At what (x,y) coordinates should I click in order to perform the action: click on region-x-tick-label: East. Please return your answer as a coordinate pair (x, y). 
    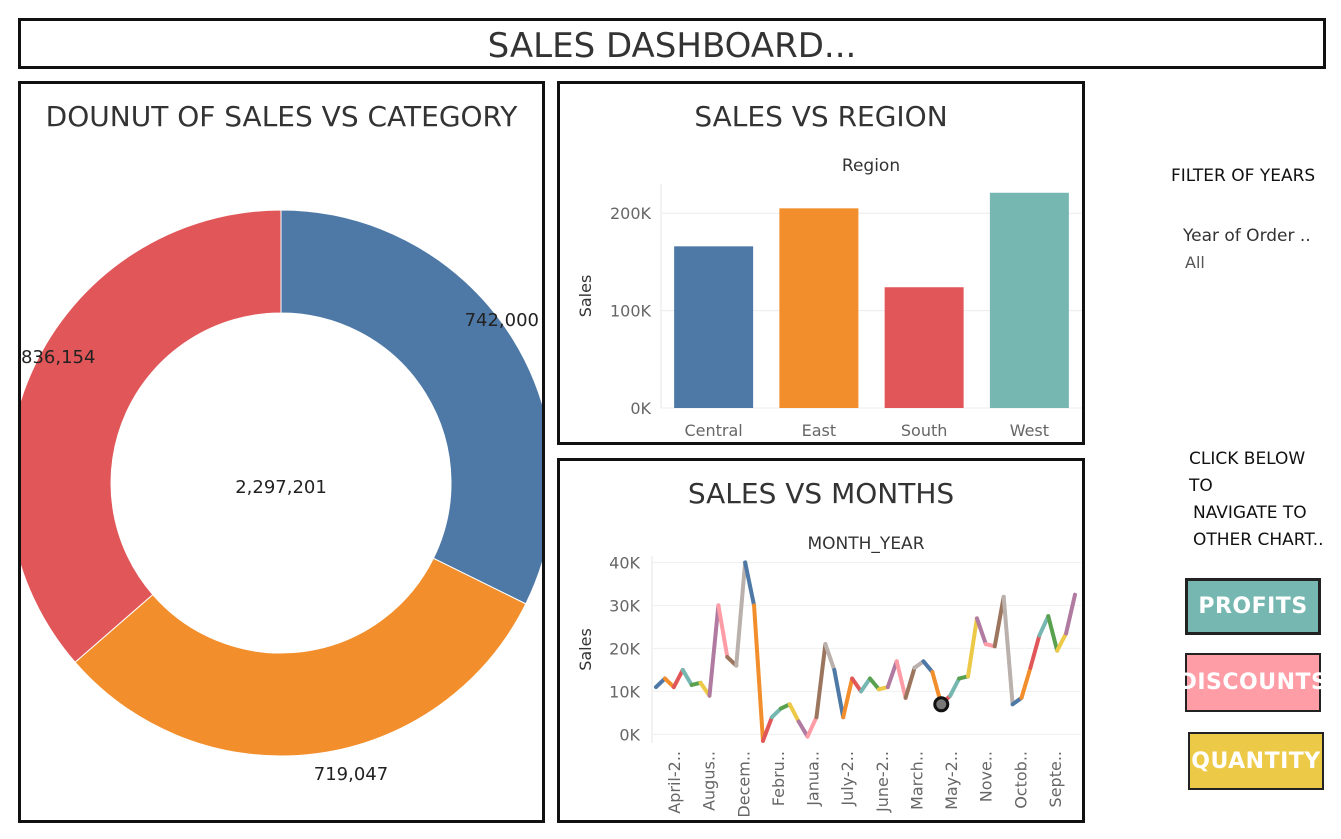
    Looking at the image, I should click on (819, 430).